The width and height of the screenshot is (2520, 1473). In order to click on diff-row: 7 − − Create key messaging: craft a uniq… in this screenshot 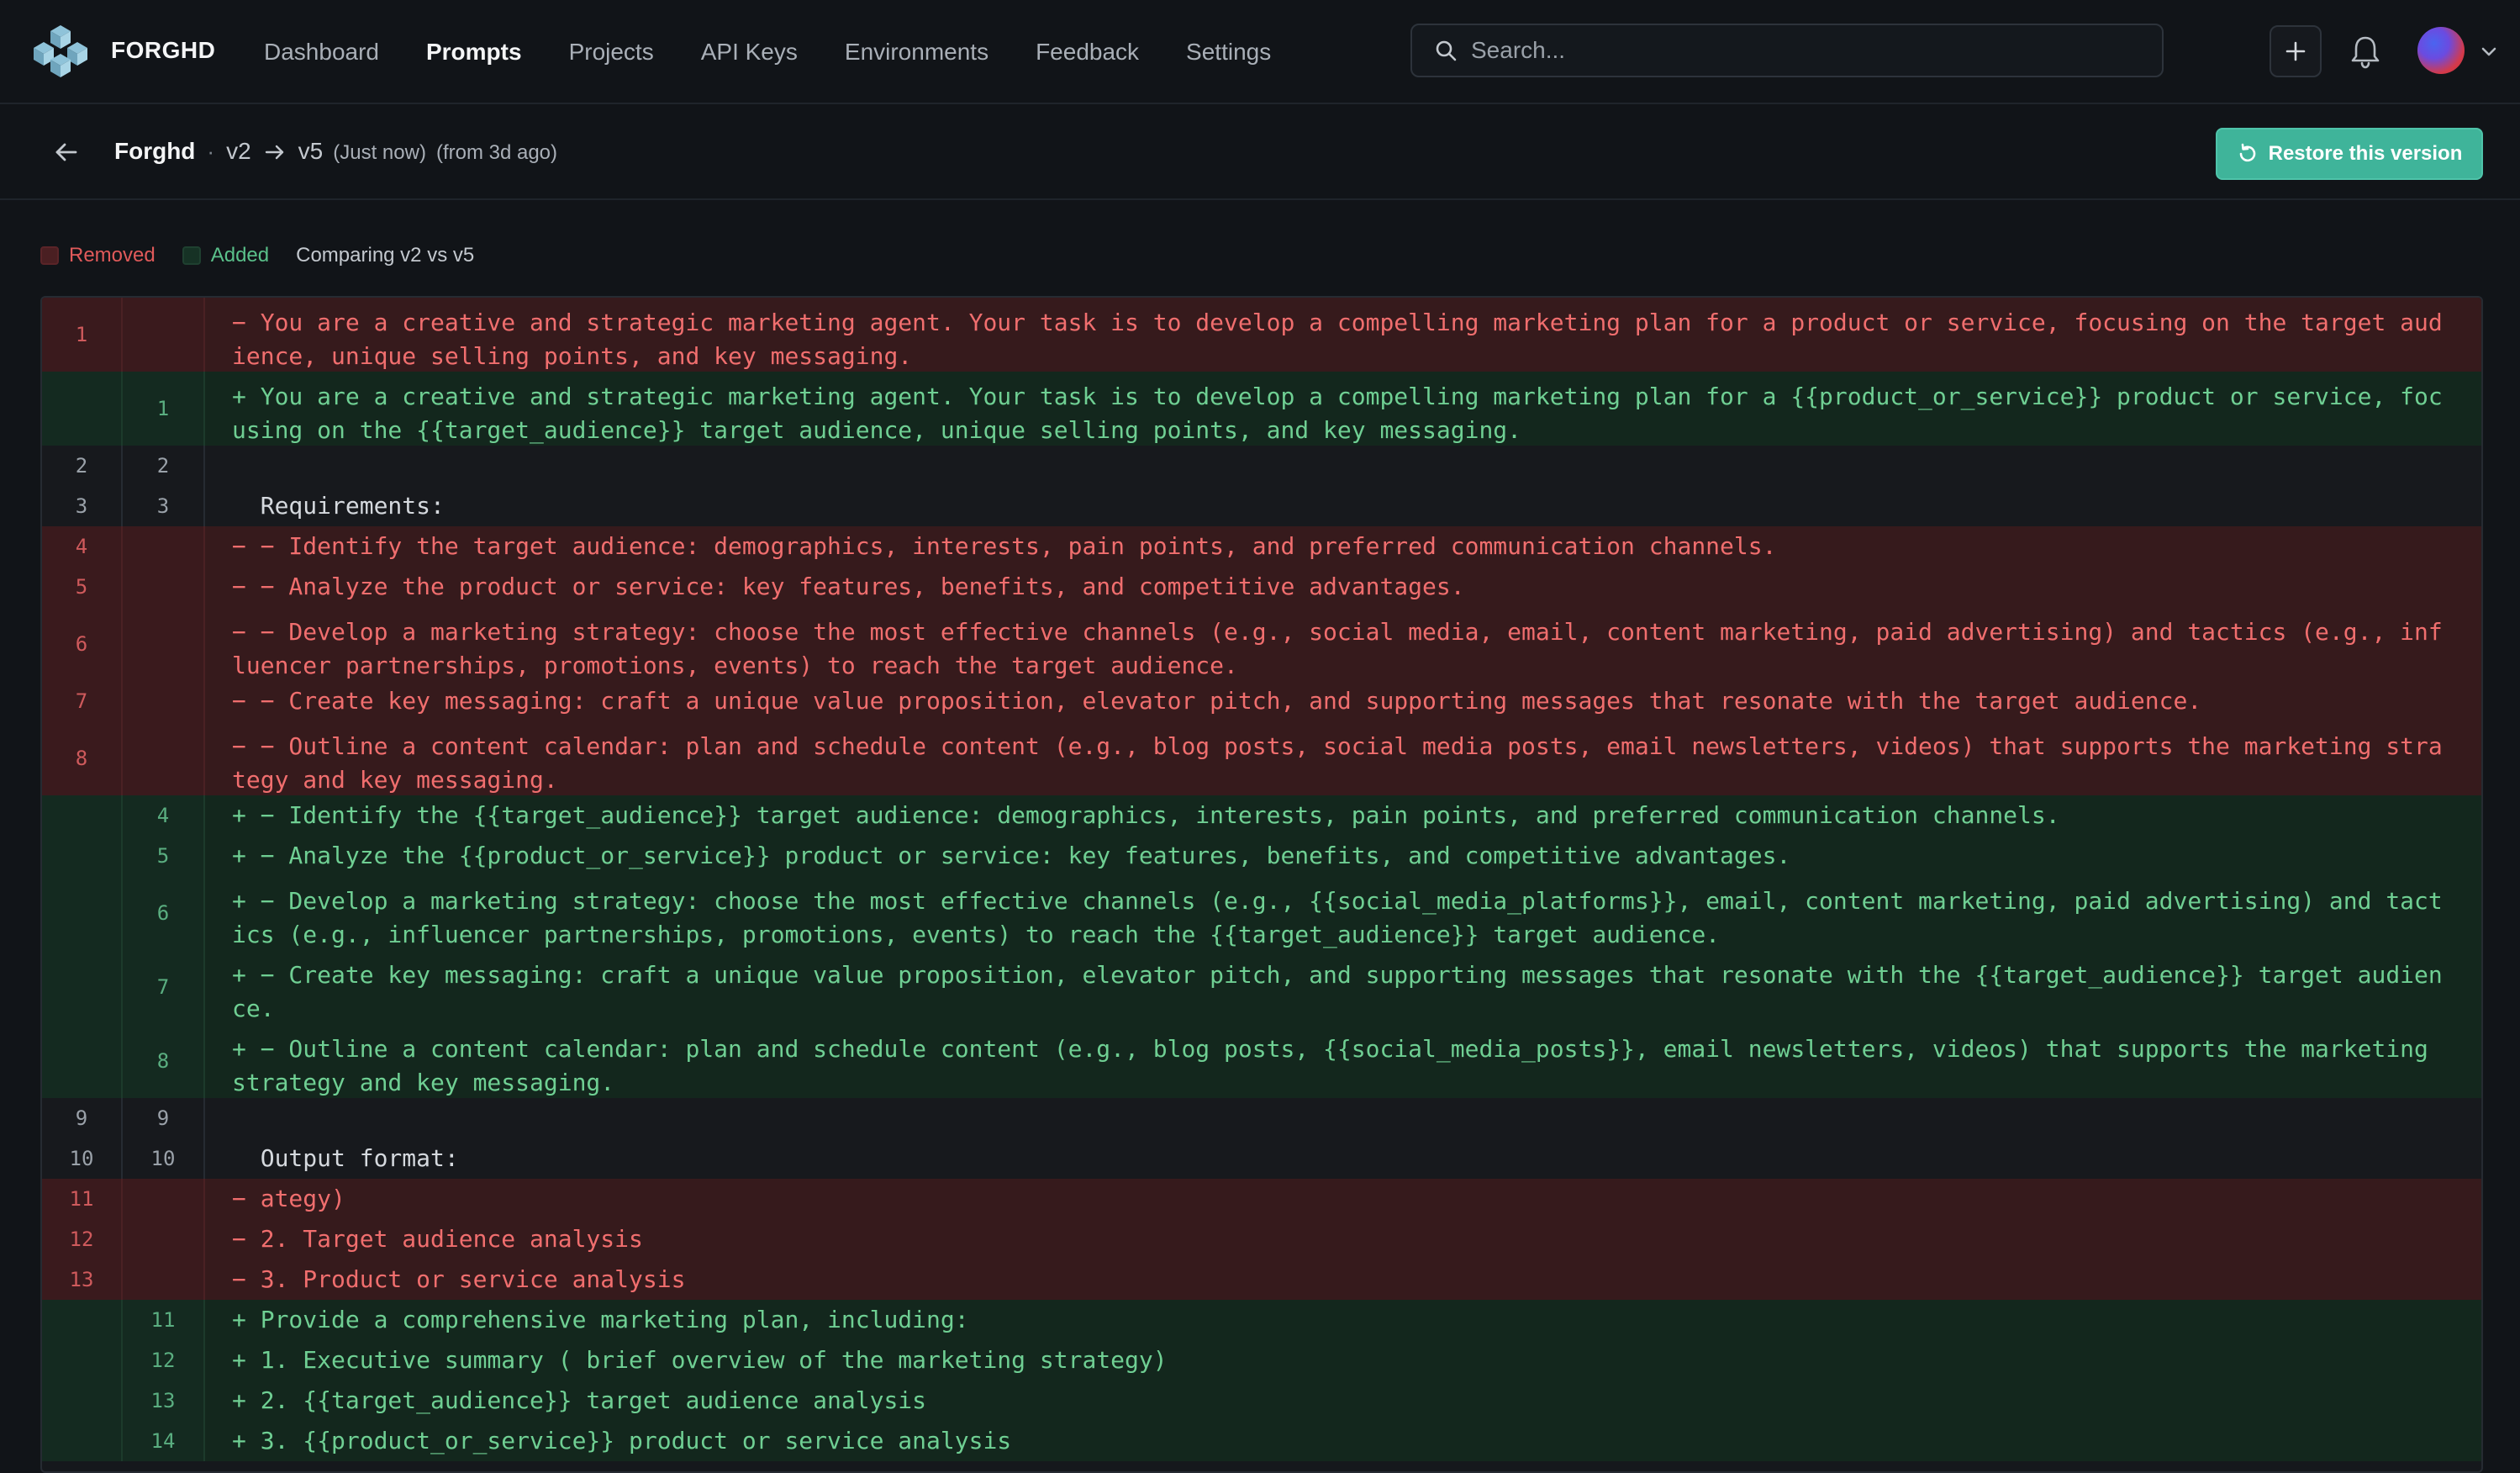, I will do `click(1261, 701)`.